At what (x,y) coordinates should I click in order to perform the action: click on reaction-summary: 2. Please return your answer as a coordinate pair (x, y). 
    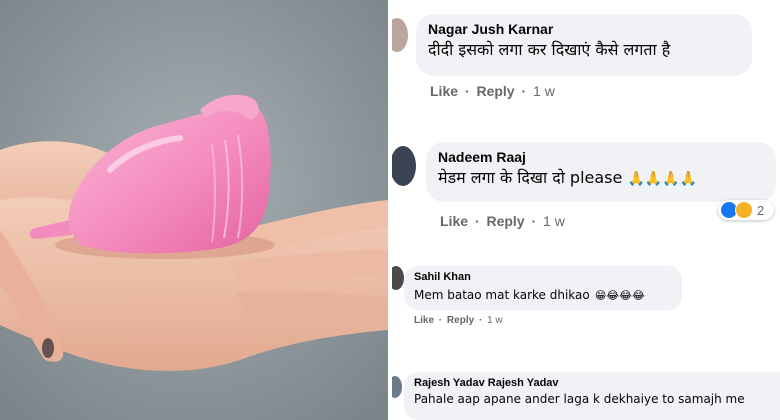
    Looking at the image, I should click on (746, 210).